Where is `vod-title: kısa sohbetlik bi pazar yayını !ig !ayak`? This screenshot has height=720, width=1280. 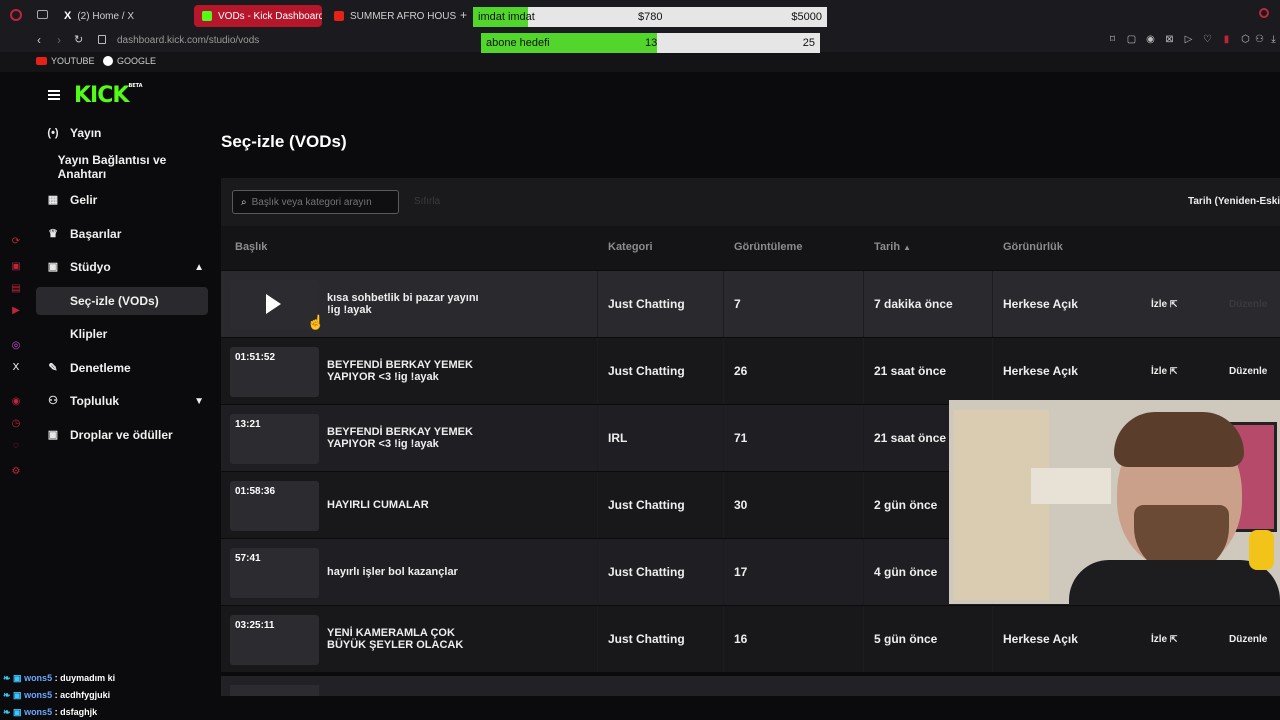 vod-title: kısa sohbetlik bi pazar yayını !ig !ayak is located at coordinates (409, 304).